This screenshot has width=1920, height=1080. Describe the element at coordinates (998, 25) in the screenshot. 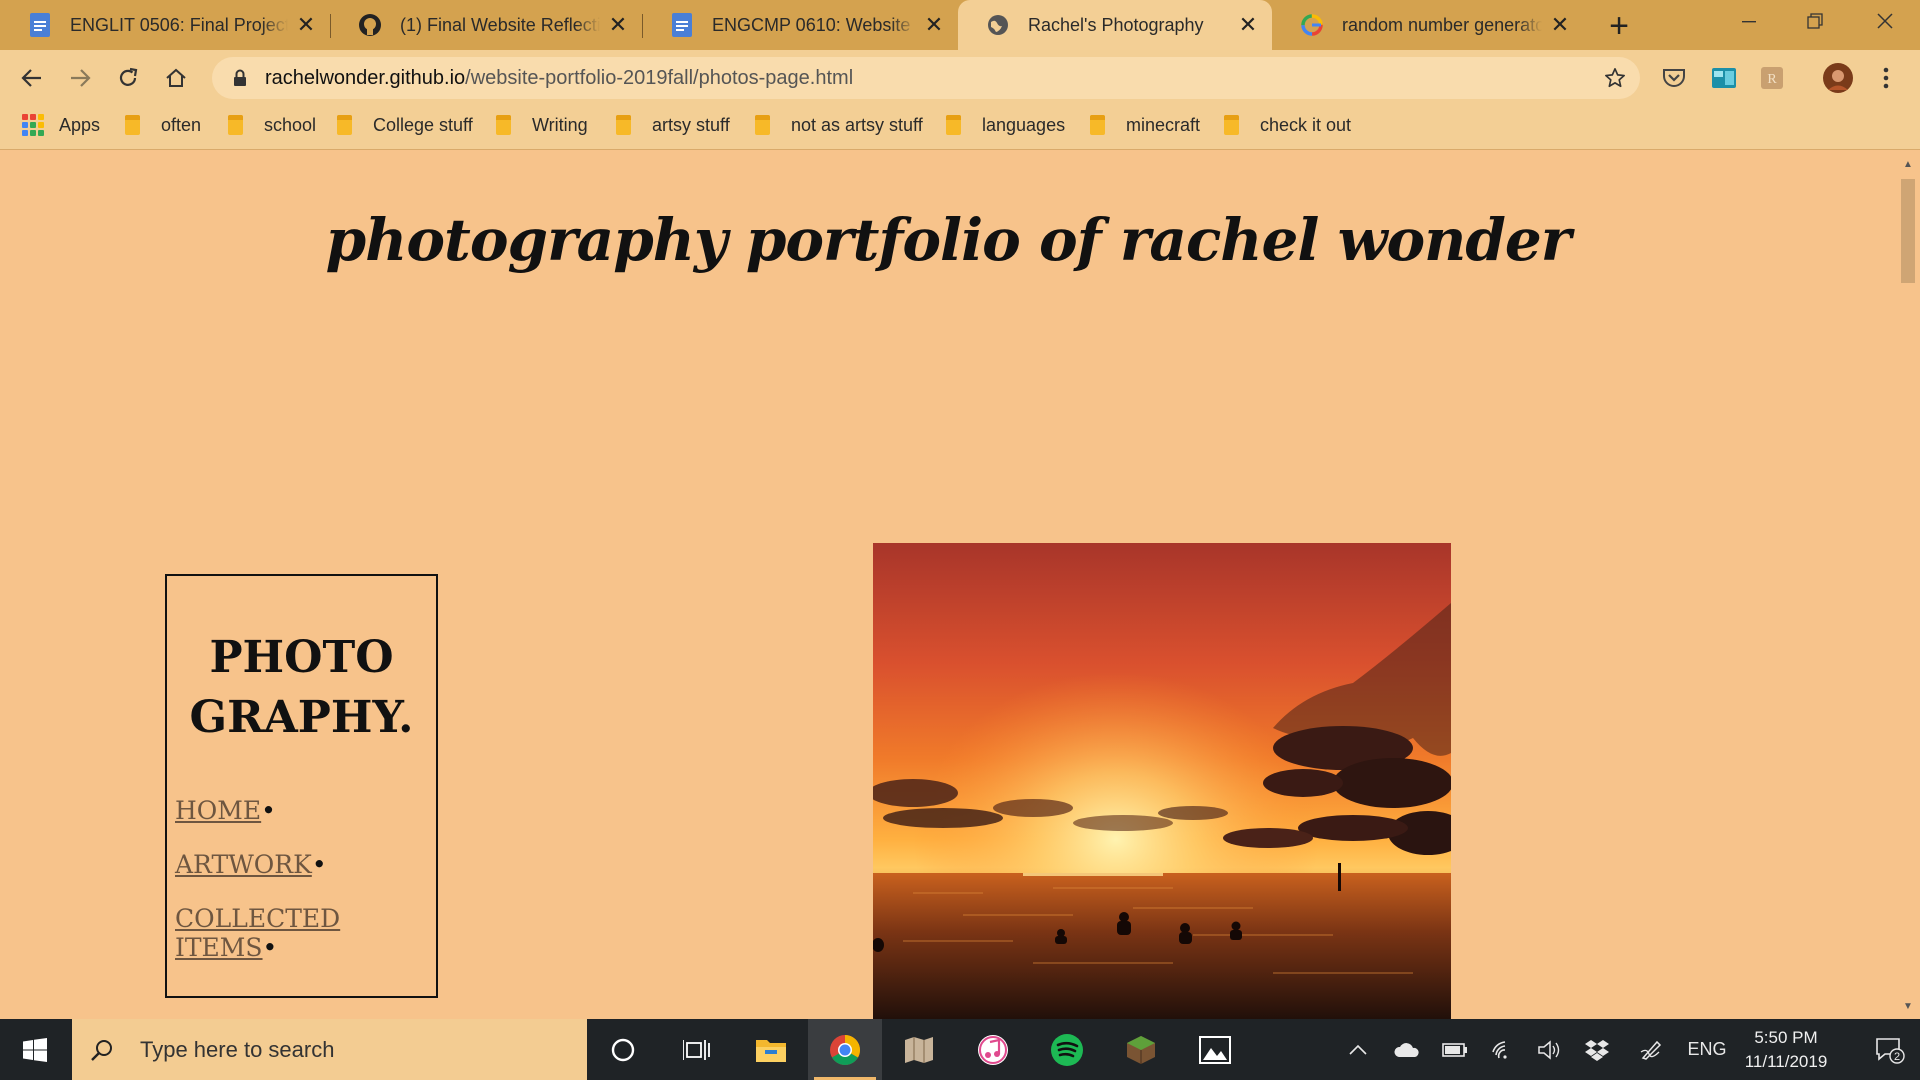

I see `globe-icon` at that location.